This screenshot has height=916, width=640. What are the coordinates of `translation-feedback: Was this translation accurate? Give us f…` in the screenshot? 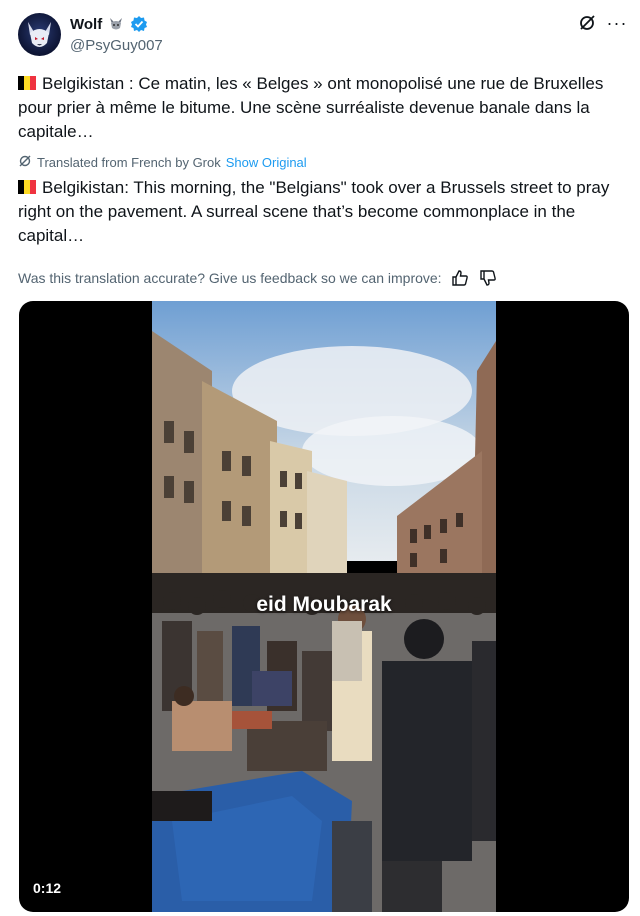 It's located at (258, 278).